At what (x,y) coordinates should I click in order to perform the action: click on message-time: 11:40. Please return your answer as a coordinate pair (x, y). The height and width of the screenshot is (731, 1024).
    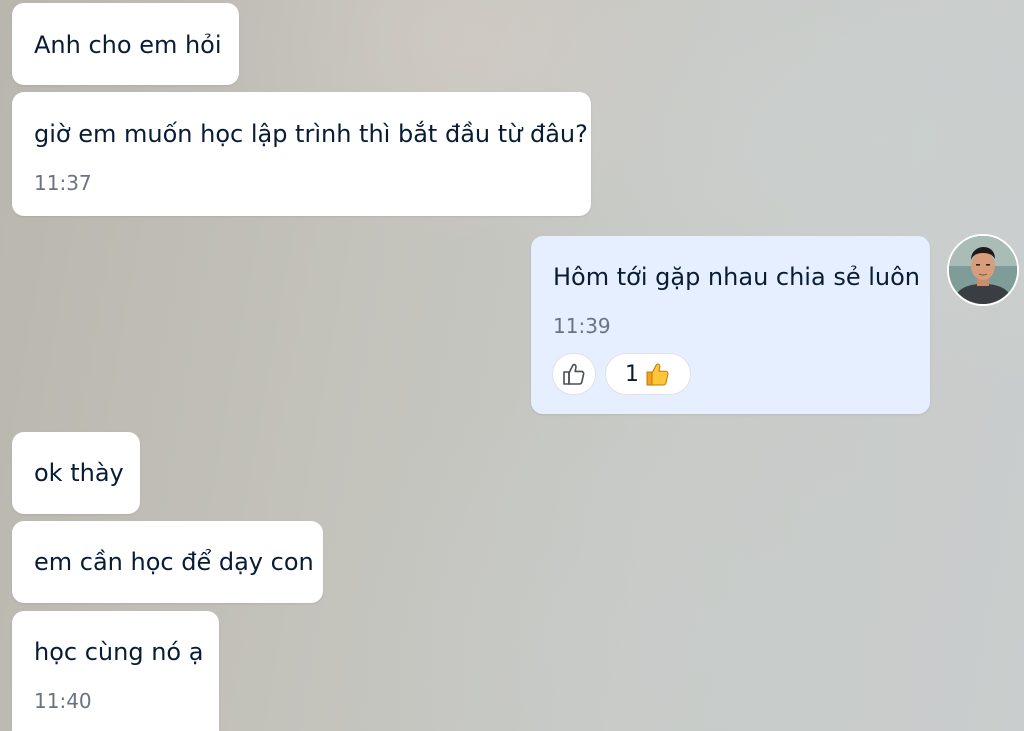
    Looking at the image, I should click on (63, 701).